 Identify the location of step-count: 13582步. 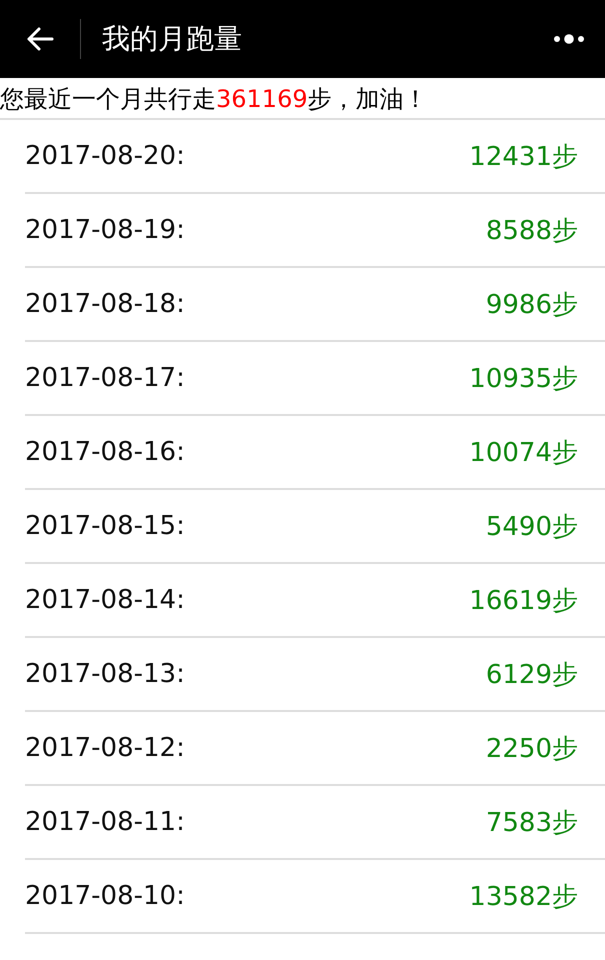
(523, 897).